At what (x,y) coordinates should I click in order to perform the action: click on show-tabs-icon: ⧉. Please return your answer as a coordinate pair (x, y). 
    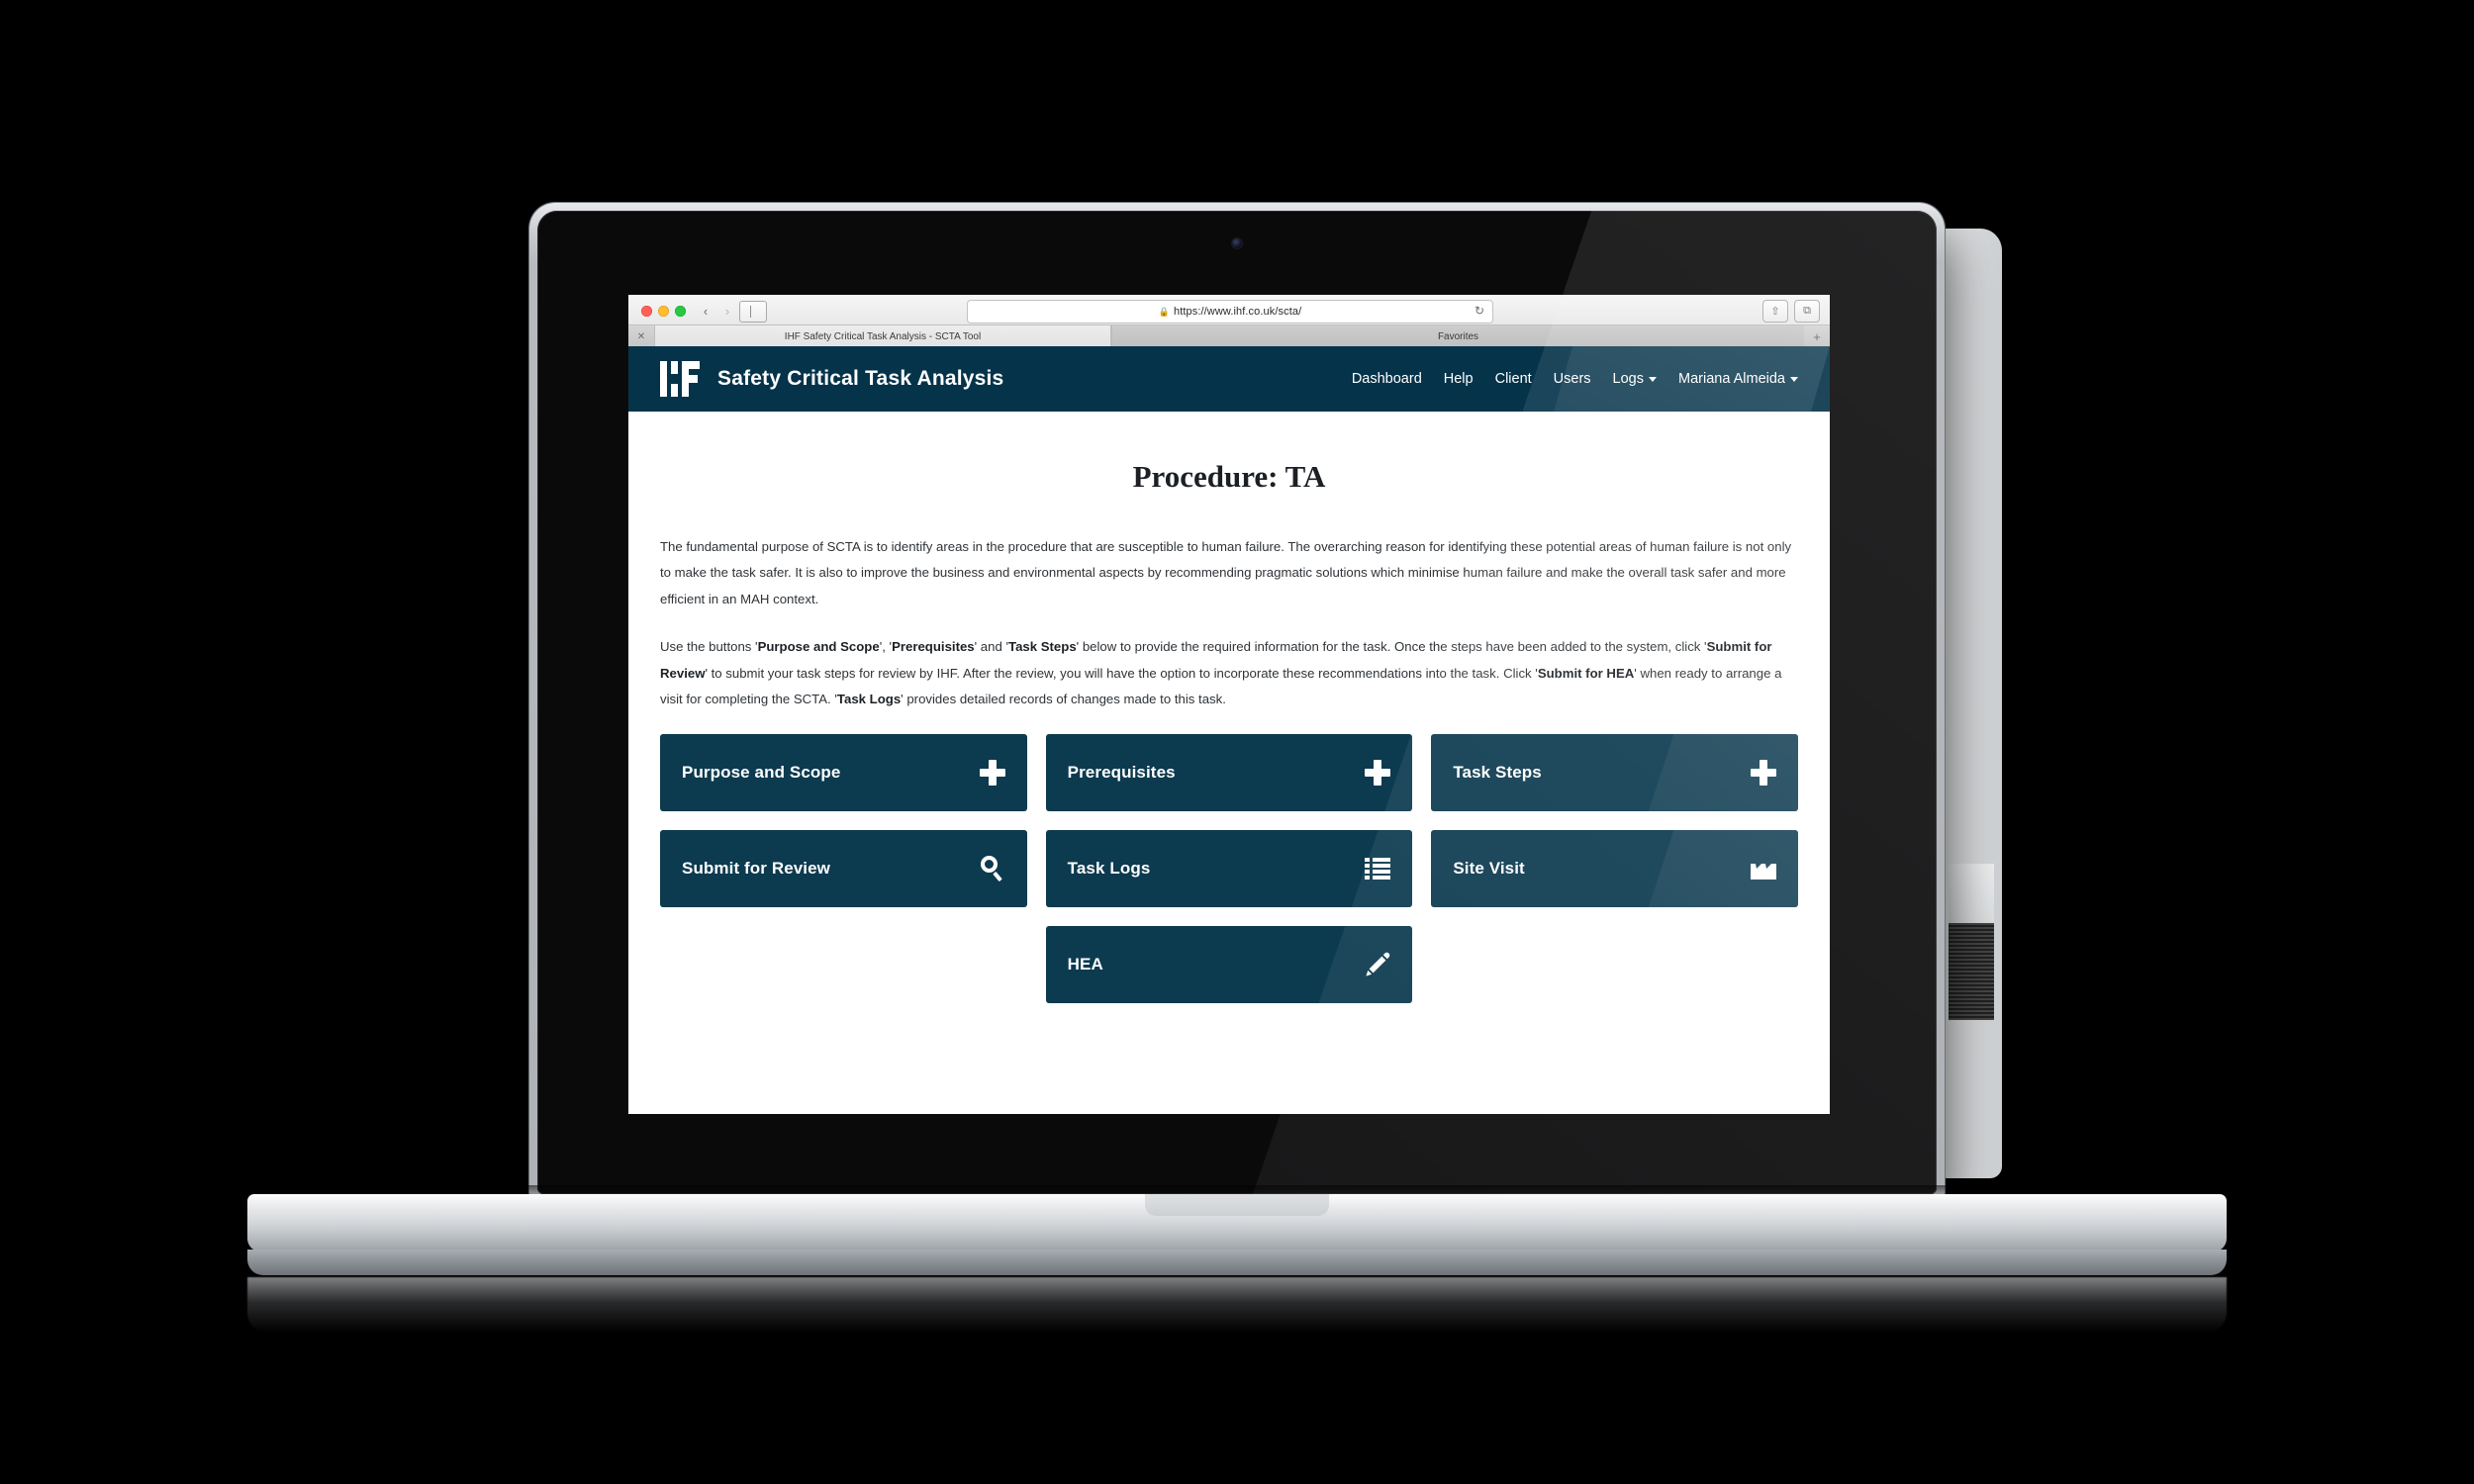
    Looking at the image, I should click on (1807, 311).